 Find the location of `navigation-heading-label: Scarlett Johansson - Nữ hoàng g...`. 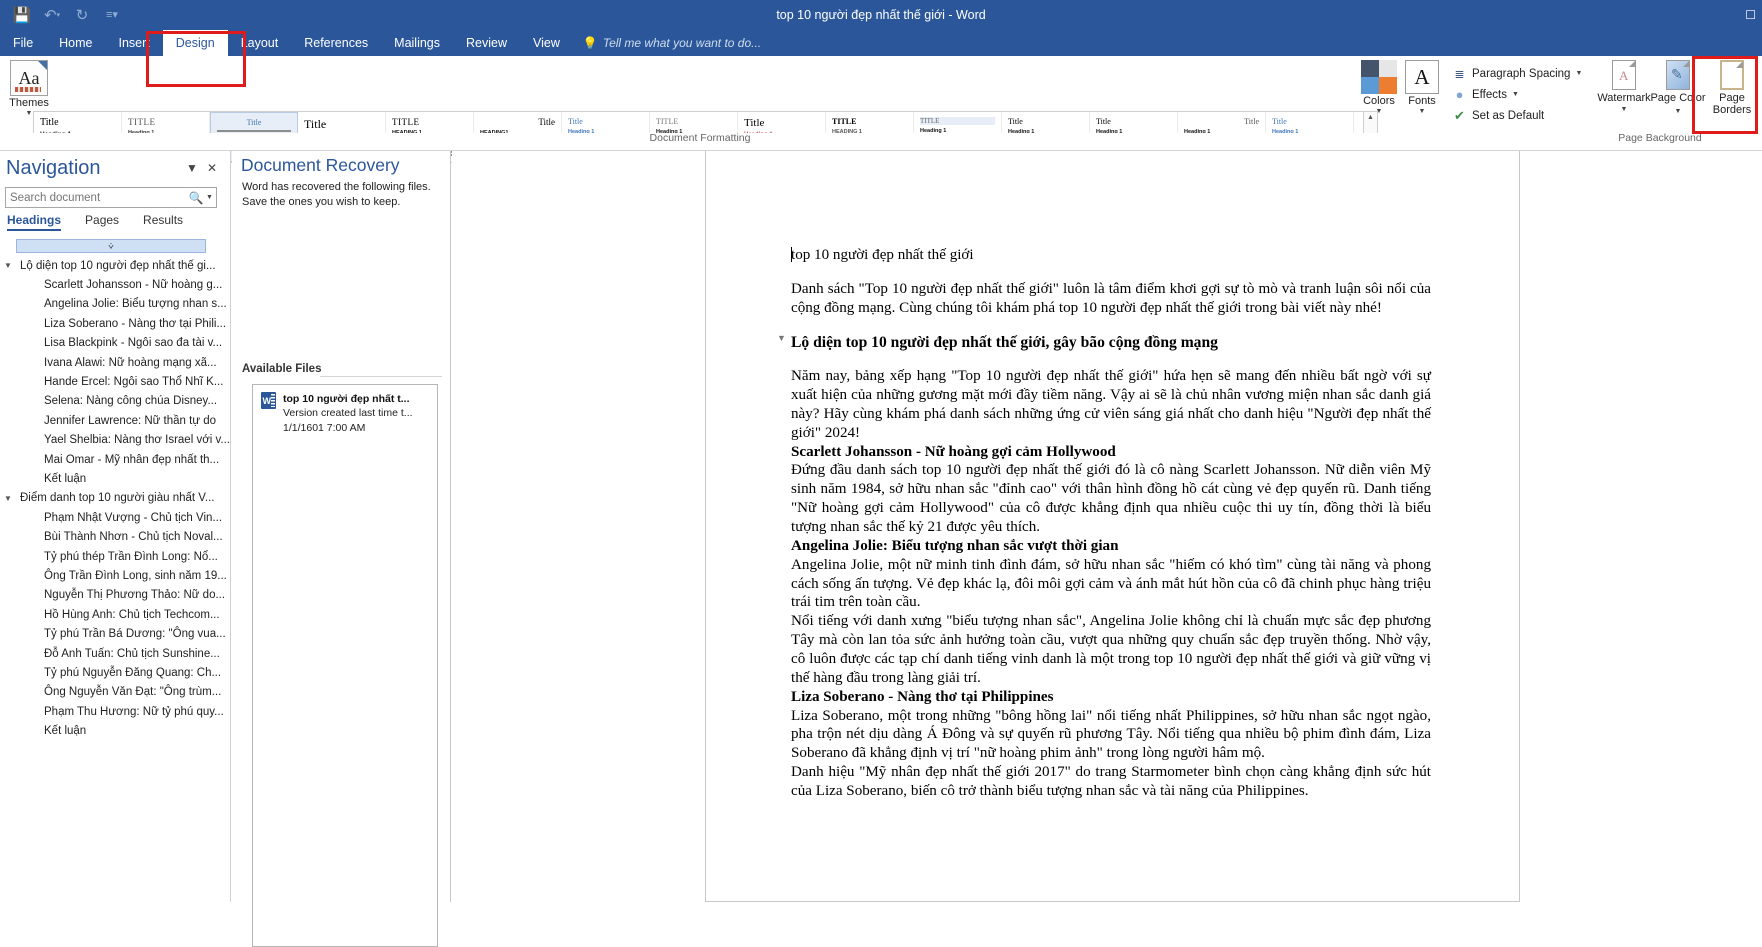

navigation-heading-label: Scarlett Johansson - Nữ hoàng g... is located at coordinates (119, 285).